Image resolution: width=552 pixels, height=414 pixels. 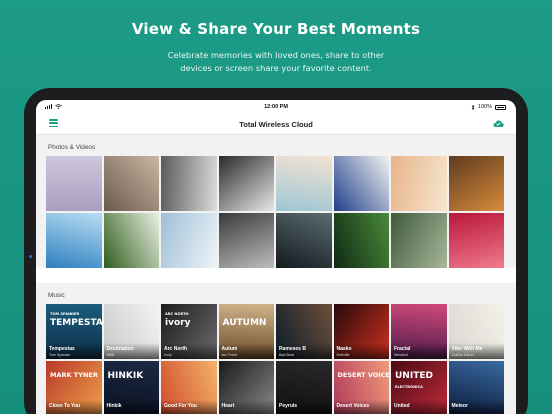 I want to click on album-art-text: DESERT VOICES, so click(x=363, y=375).